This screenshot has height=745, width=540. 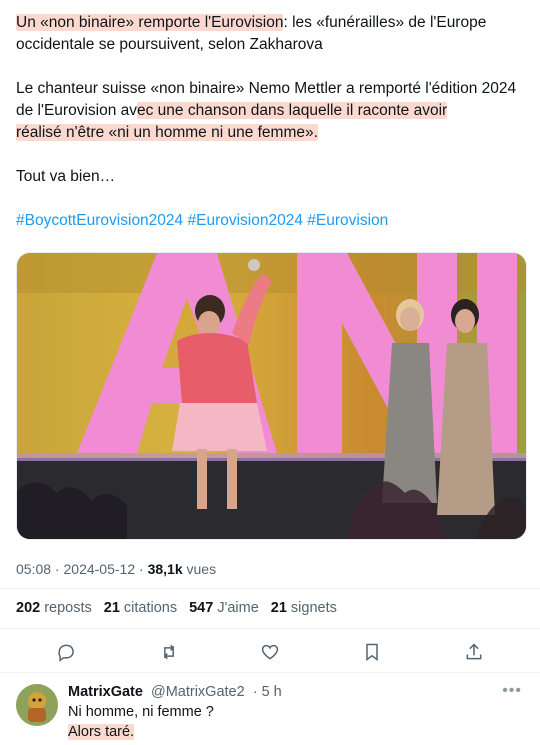 I want to click on stat-bookmarks: 21 signets, so click(x=304, y=608).